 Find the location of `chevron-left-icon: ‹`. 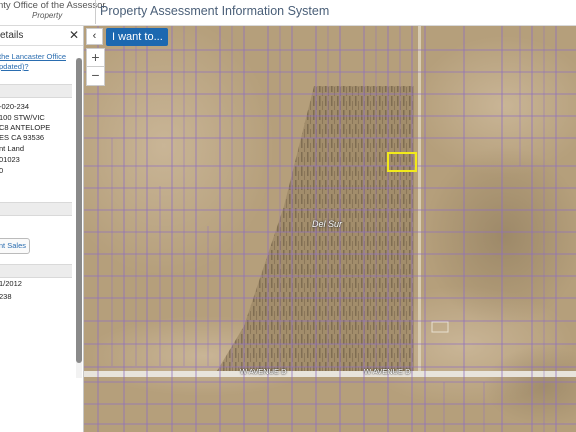

chevron-left-icon: ‹ is located at coordinates (94, 36).